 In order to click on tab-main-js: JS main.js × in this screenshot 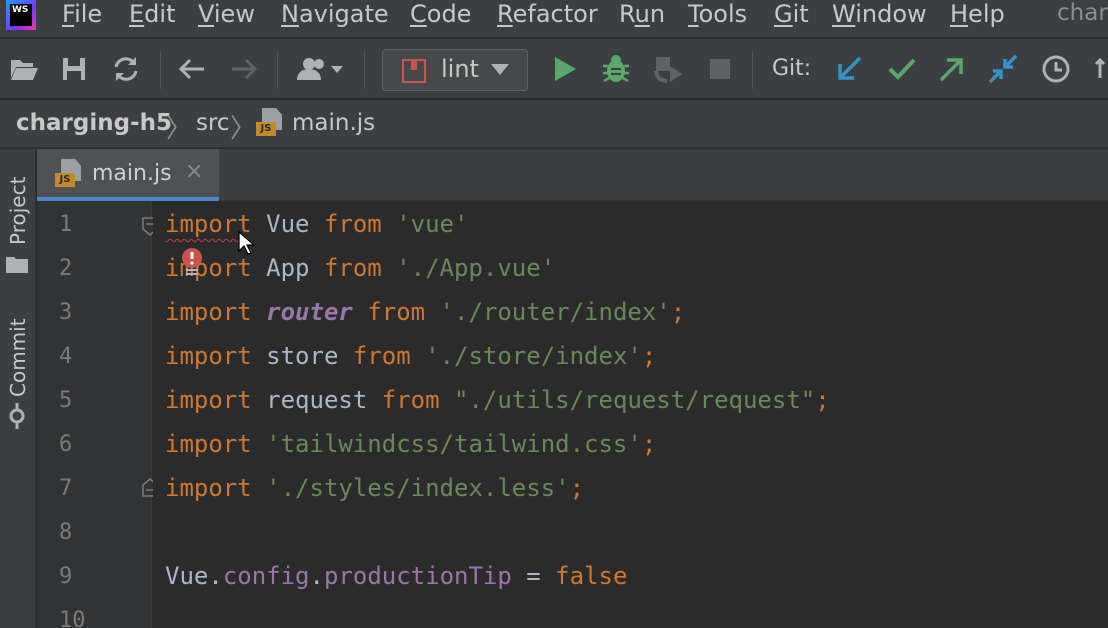, I will do `click(128, 175)`.